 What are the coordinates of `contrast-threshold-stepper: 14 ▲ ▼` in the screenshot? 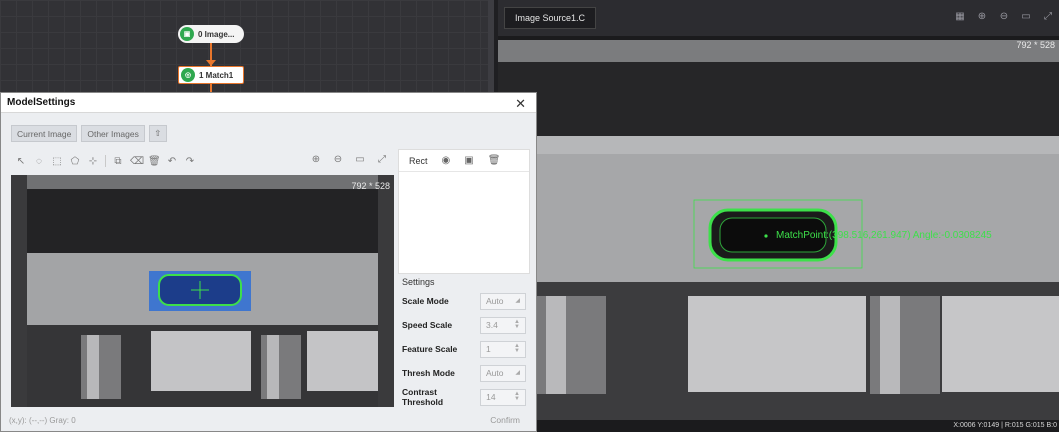 It's located at (503, 397).